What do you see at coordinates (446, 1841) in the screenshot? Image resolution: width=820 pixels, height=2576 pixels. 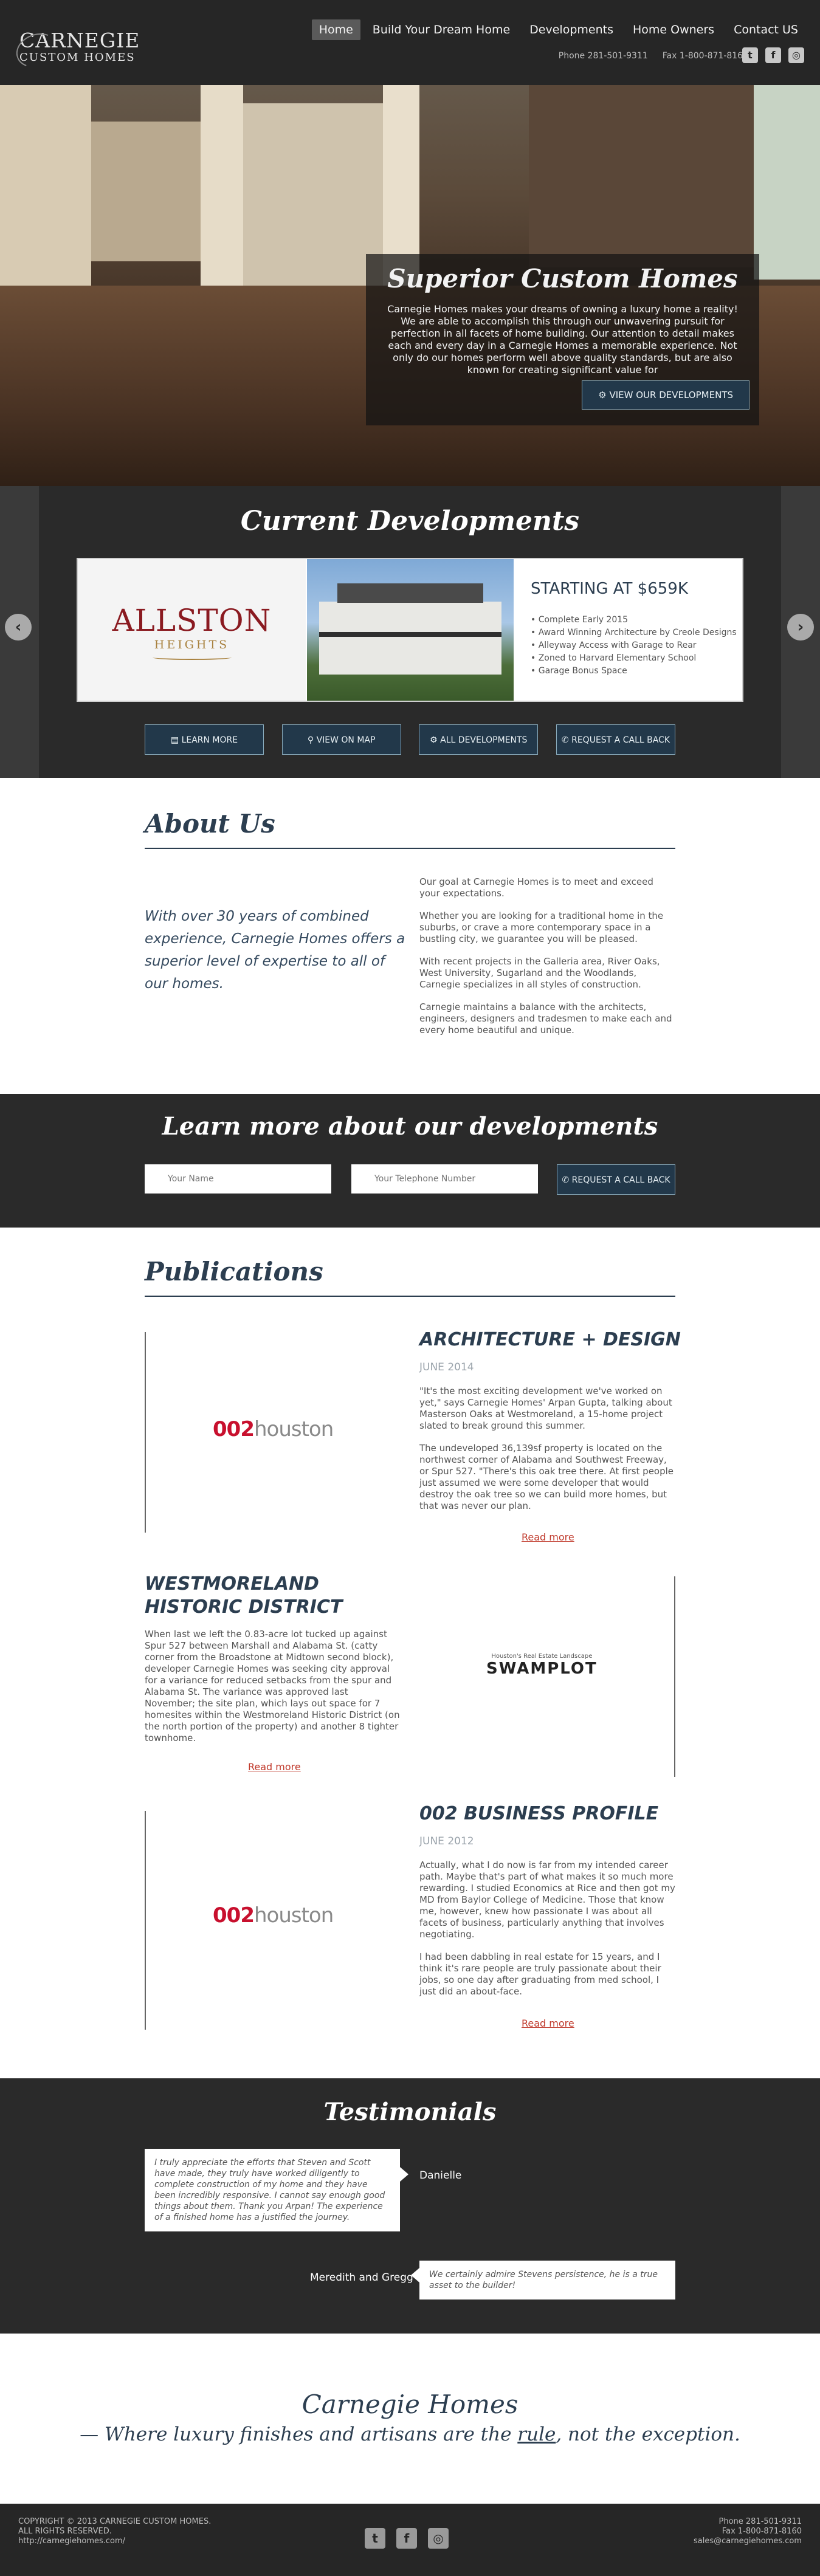 I see `publication-date: JUNE 2012` at bounding box center [446, 1841].